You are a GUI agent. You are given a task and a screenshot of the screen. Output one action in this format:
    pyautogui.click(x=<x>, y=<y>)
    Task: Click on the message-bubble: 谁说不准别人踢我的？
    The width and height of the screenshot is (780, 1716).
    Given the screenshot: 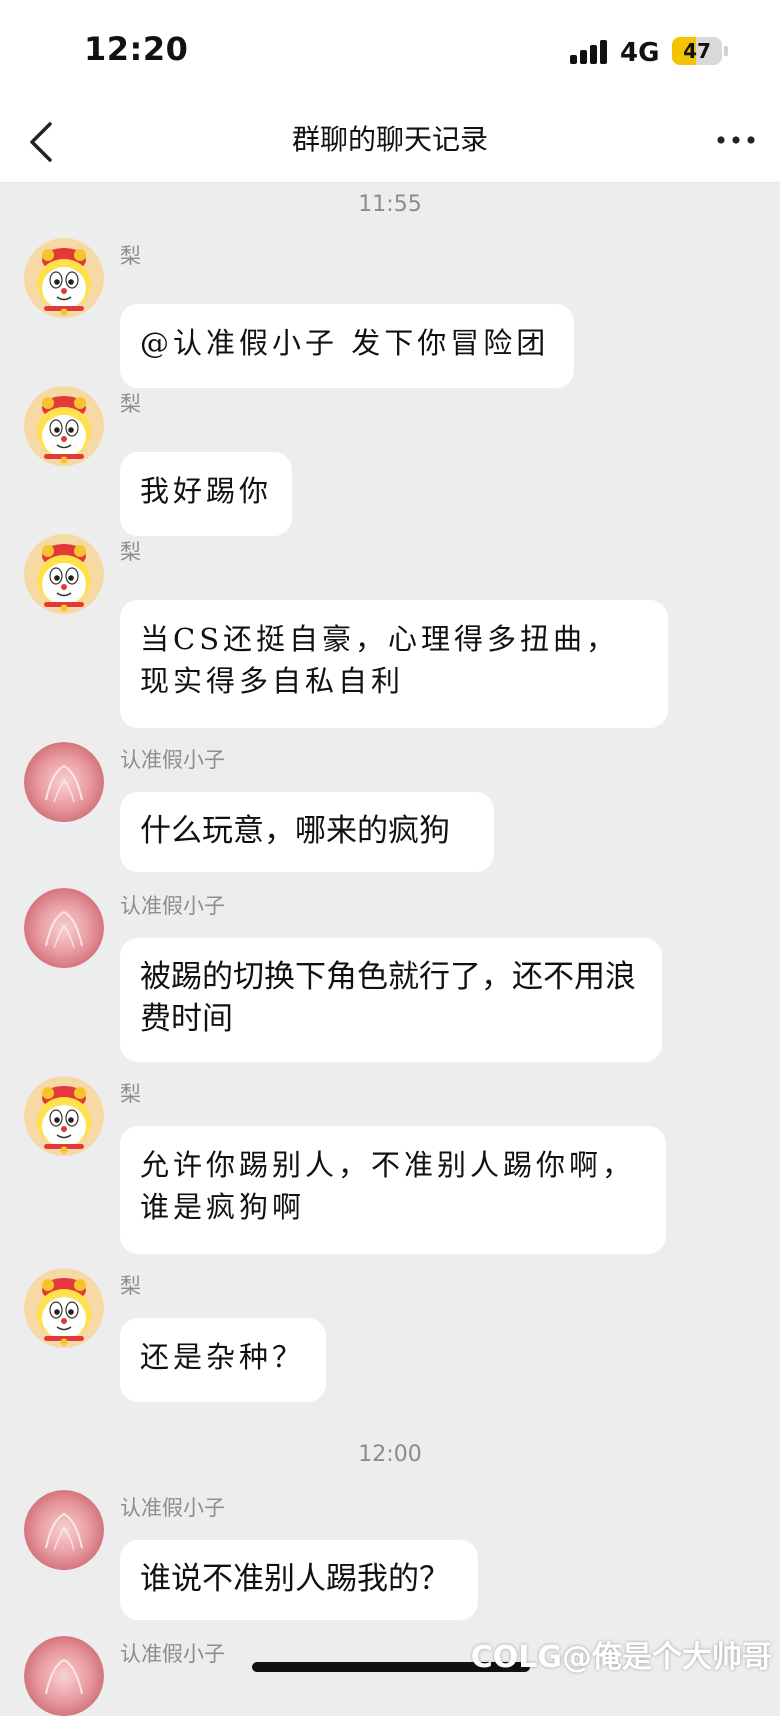 What is the action you would take?
    pyautogui.click(x=299, y=1580)
    